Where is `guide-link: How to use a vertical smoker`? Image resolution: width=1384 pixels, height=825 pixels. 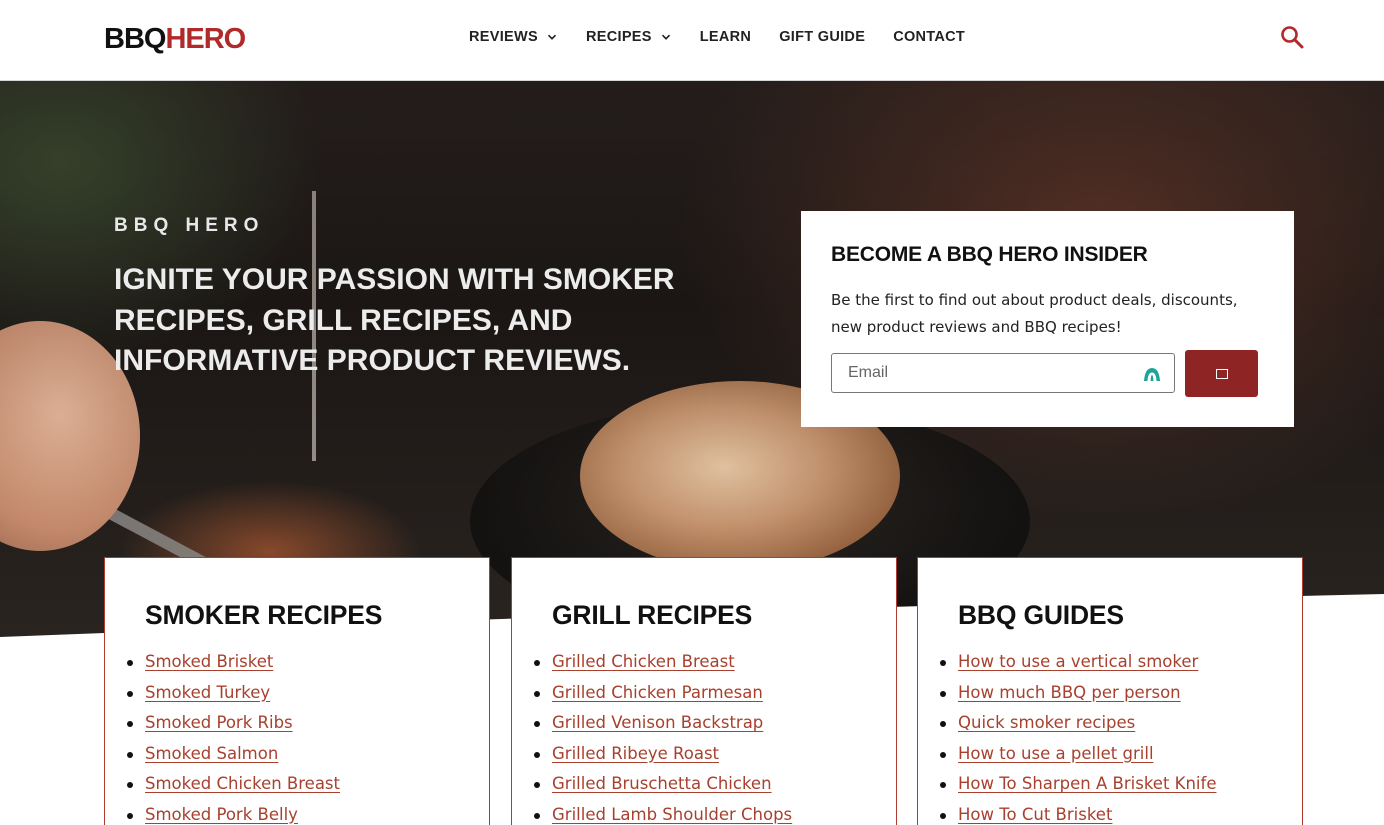
guide-link: How to use a vertical smoker is located at coordinates (1078, 661).